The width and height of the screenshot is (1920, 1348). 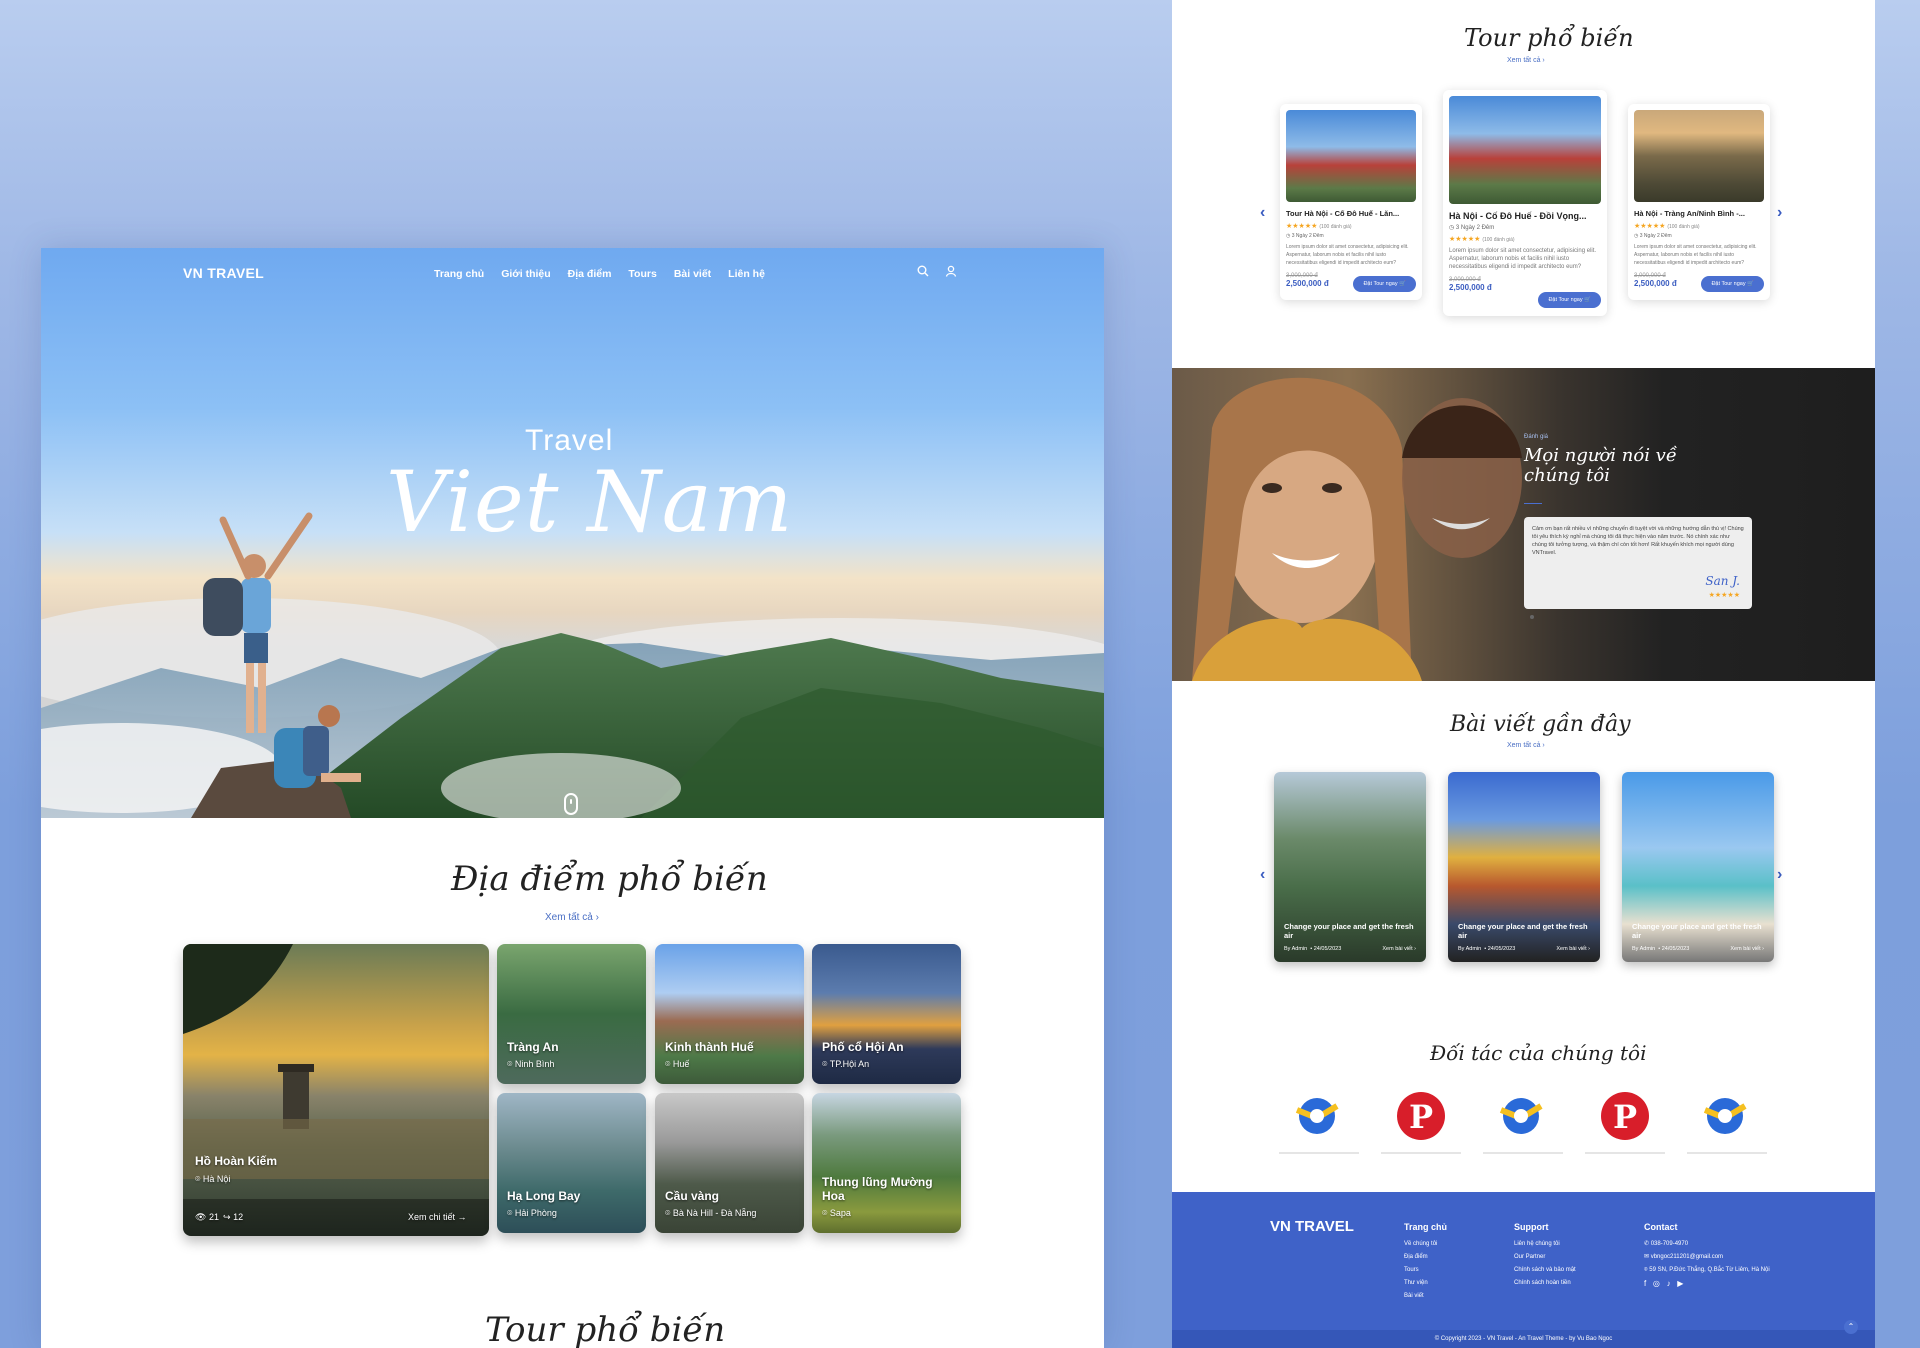 What do you see at coordinates (1425, 1257) in the screenshot?
I see `footer-link: Địa điểm` at bounding box center [1425, 1257].